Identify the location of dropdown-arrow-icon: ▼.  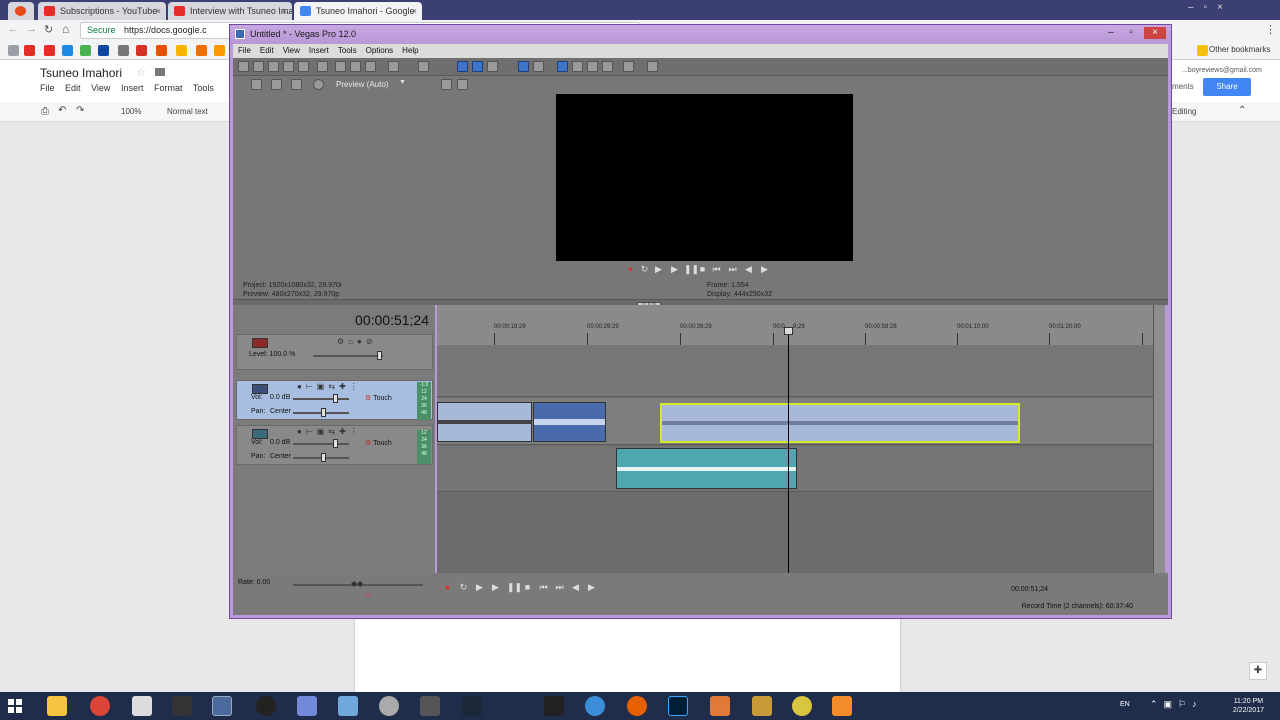
(402, 82).